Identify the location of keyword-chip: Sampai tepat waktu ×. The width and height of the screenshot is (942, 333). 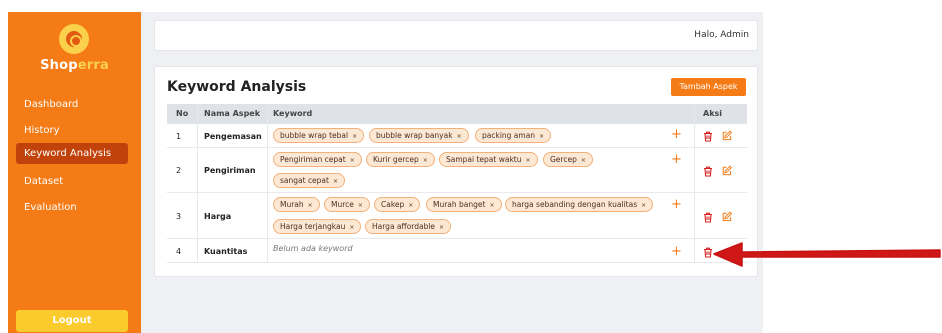
(488, 159).